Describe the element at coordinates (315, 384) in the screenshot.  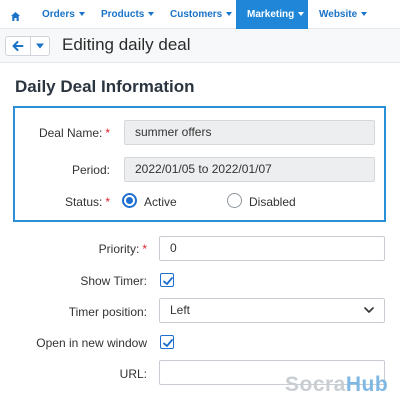
I see `watermark-part1: Socra` at that location.